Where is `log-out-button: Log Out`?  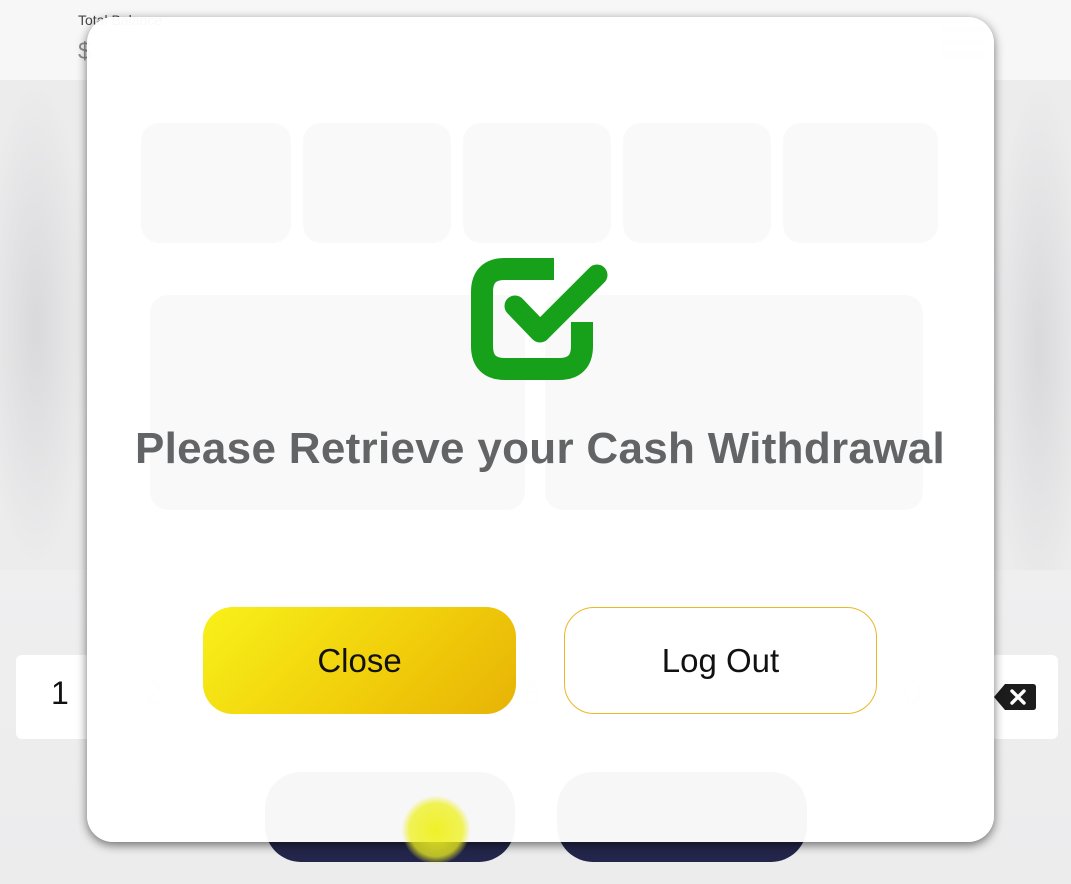
log-out-button: Log Out is located at coordinates (720, 660).